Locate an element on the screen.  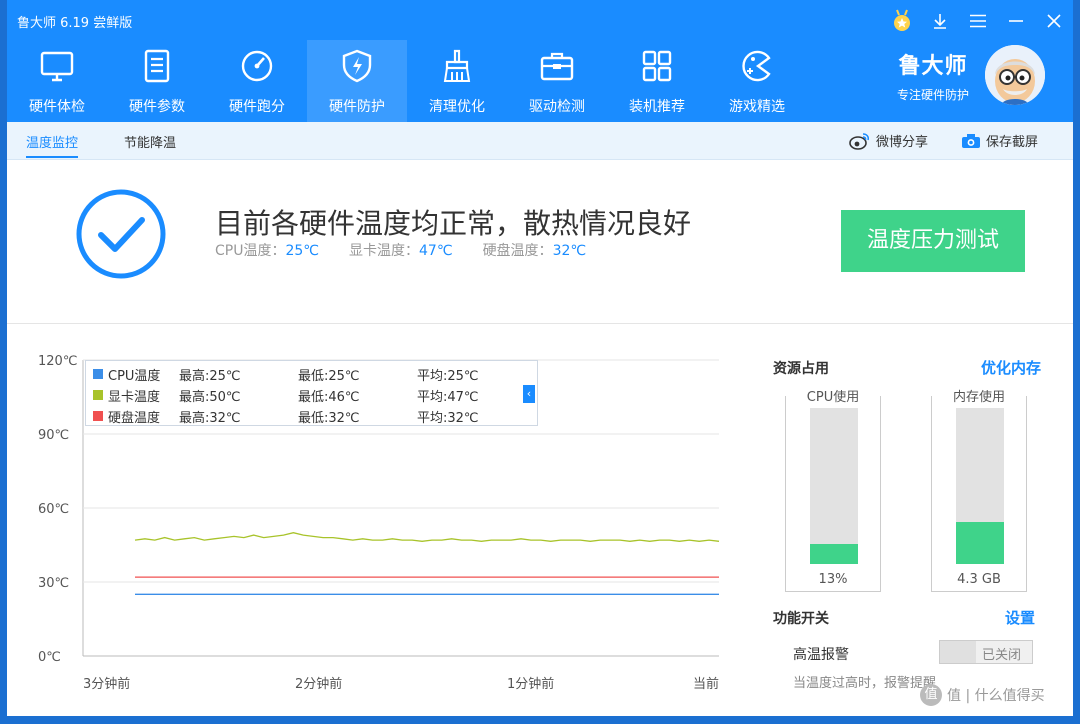
weibo-share-button: 微博分享 is located at coordinates (888, 140).